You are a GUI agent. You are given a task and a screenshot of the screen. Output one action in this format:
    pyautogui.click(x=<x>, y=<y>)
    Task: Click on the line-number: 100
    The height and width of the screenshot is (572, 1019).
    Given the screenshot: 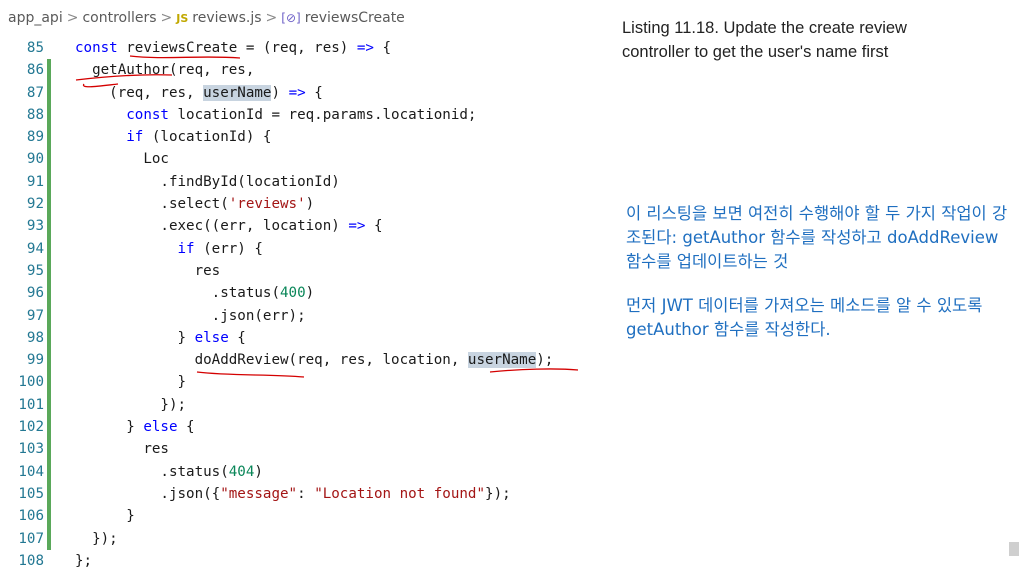 What is the action you would take?
    pyautogui.click(x=31, y=382)
    